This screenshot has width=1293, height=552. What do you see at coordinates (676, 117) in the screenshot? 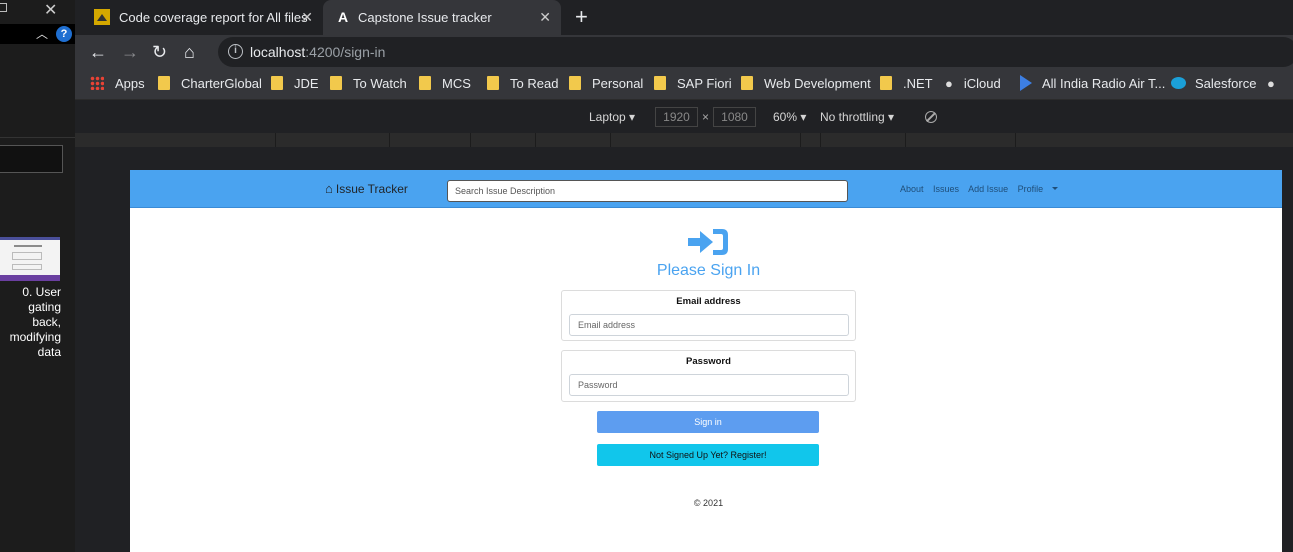
I see `viewport-width-input: 1920` at bounding box center [676, 117].